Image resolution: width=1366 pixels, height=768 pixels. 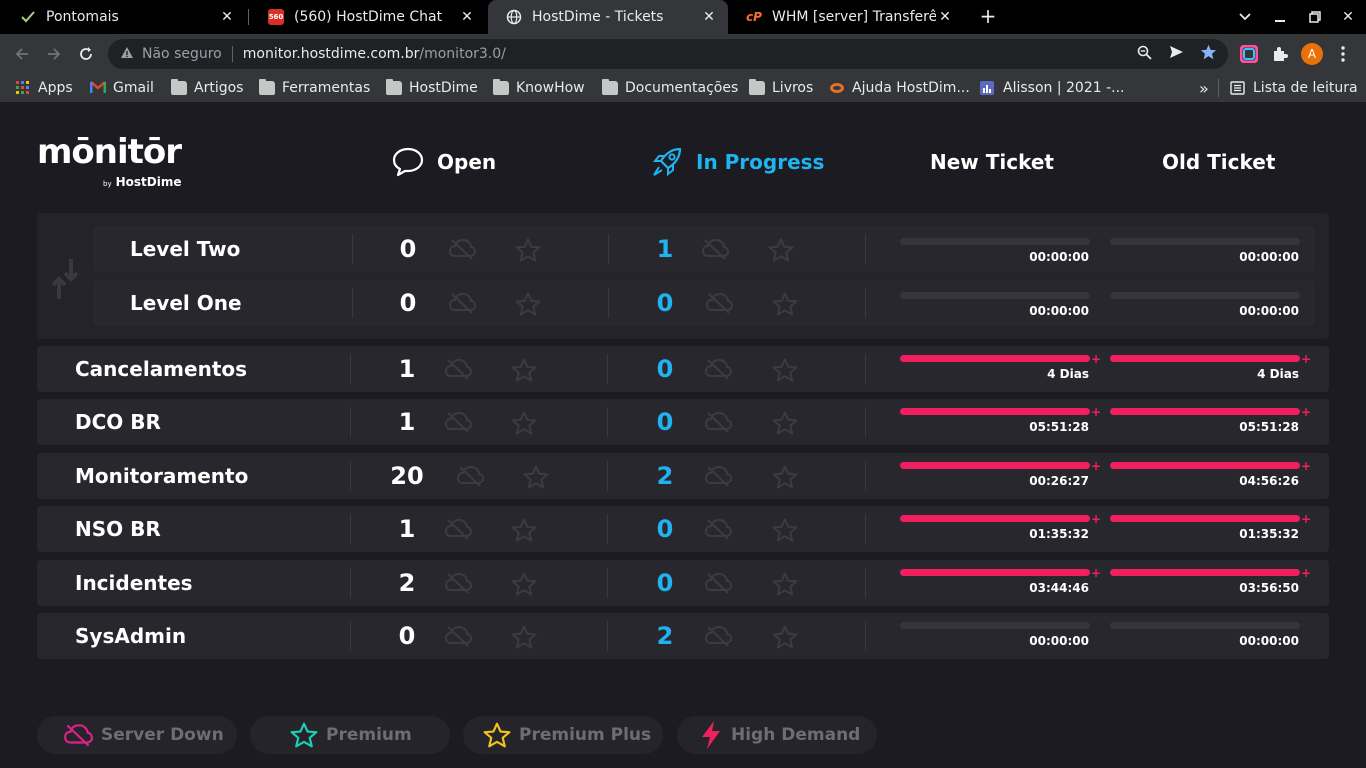 I want to click on tab-new-ticket: New Ticket, so click(x=992, y=162).